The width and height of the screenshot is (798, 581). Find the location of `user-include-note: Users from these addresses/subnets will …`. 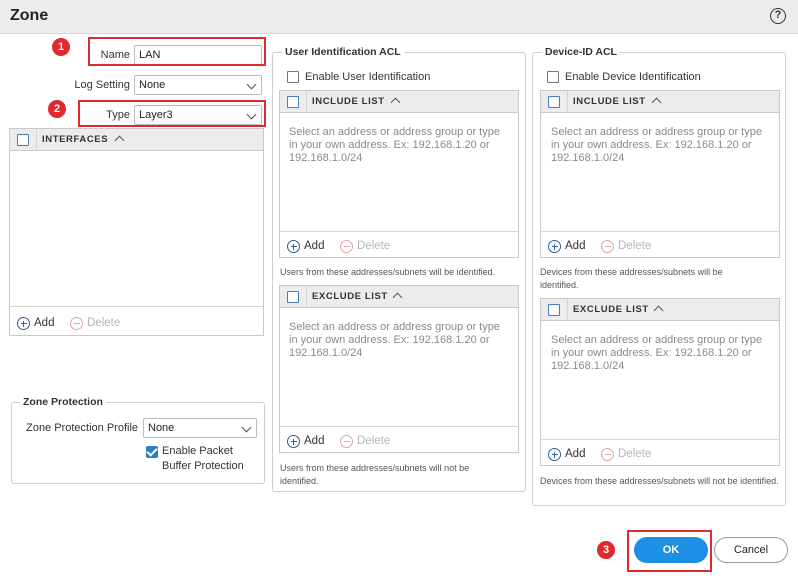

user-include-note: Users from these addresses/subnets will … is located at coordinates (388, 272).